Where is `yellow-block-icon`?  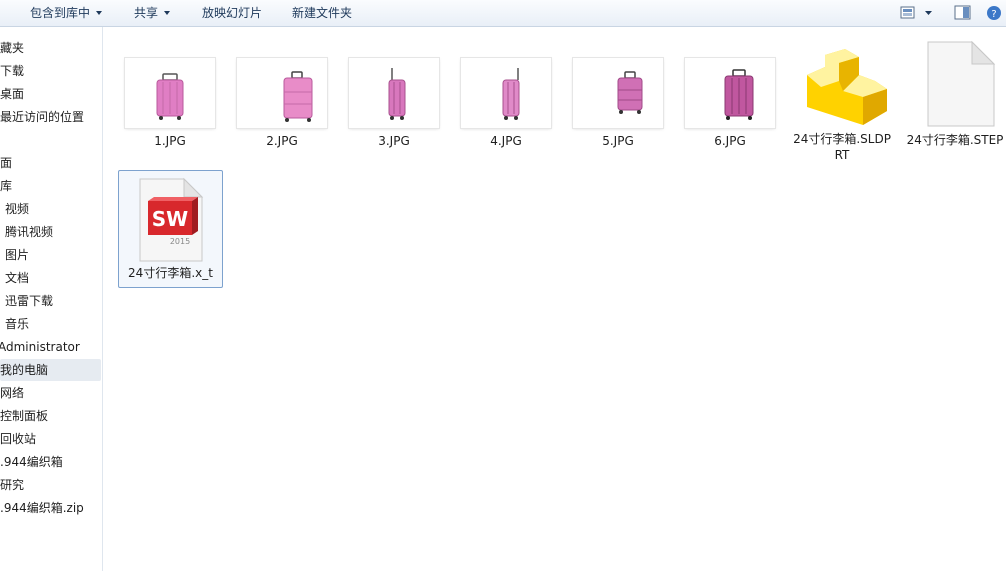
yellow-block-icon is located at coordinates (847, 87).